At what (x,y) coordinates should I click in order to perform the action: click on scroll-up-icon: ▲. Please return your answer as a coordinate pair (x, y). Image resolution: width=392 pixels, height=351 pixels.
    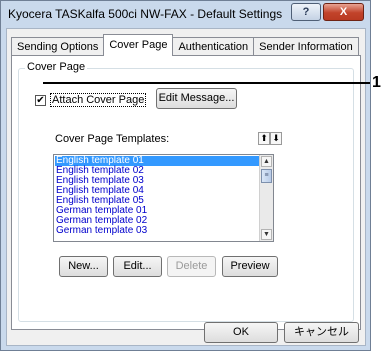
    Looking at the image, I should click on (266, 161).